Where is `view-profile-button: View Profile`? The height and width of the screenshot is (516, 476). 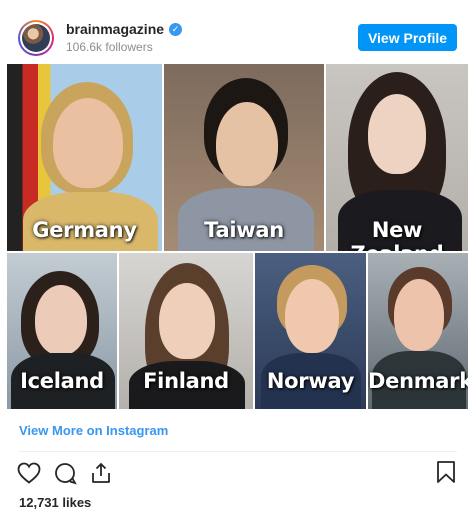
view-profile-button: View Profile is located at coordinates (407, 37).